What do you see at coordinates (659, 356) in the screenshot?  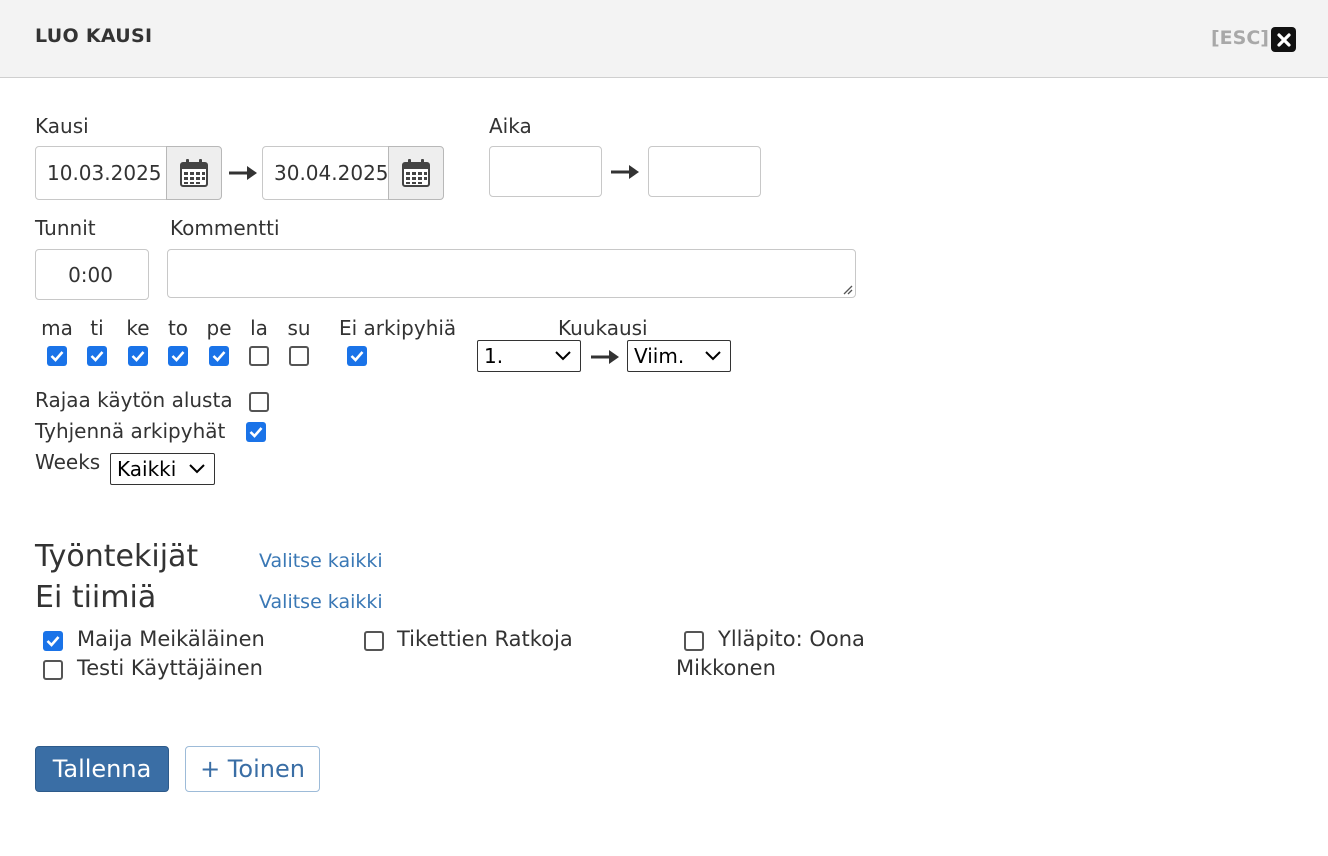 I see `month-to-value: Viim.` at bounding box center [659, 356].